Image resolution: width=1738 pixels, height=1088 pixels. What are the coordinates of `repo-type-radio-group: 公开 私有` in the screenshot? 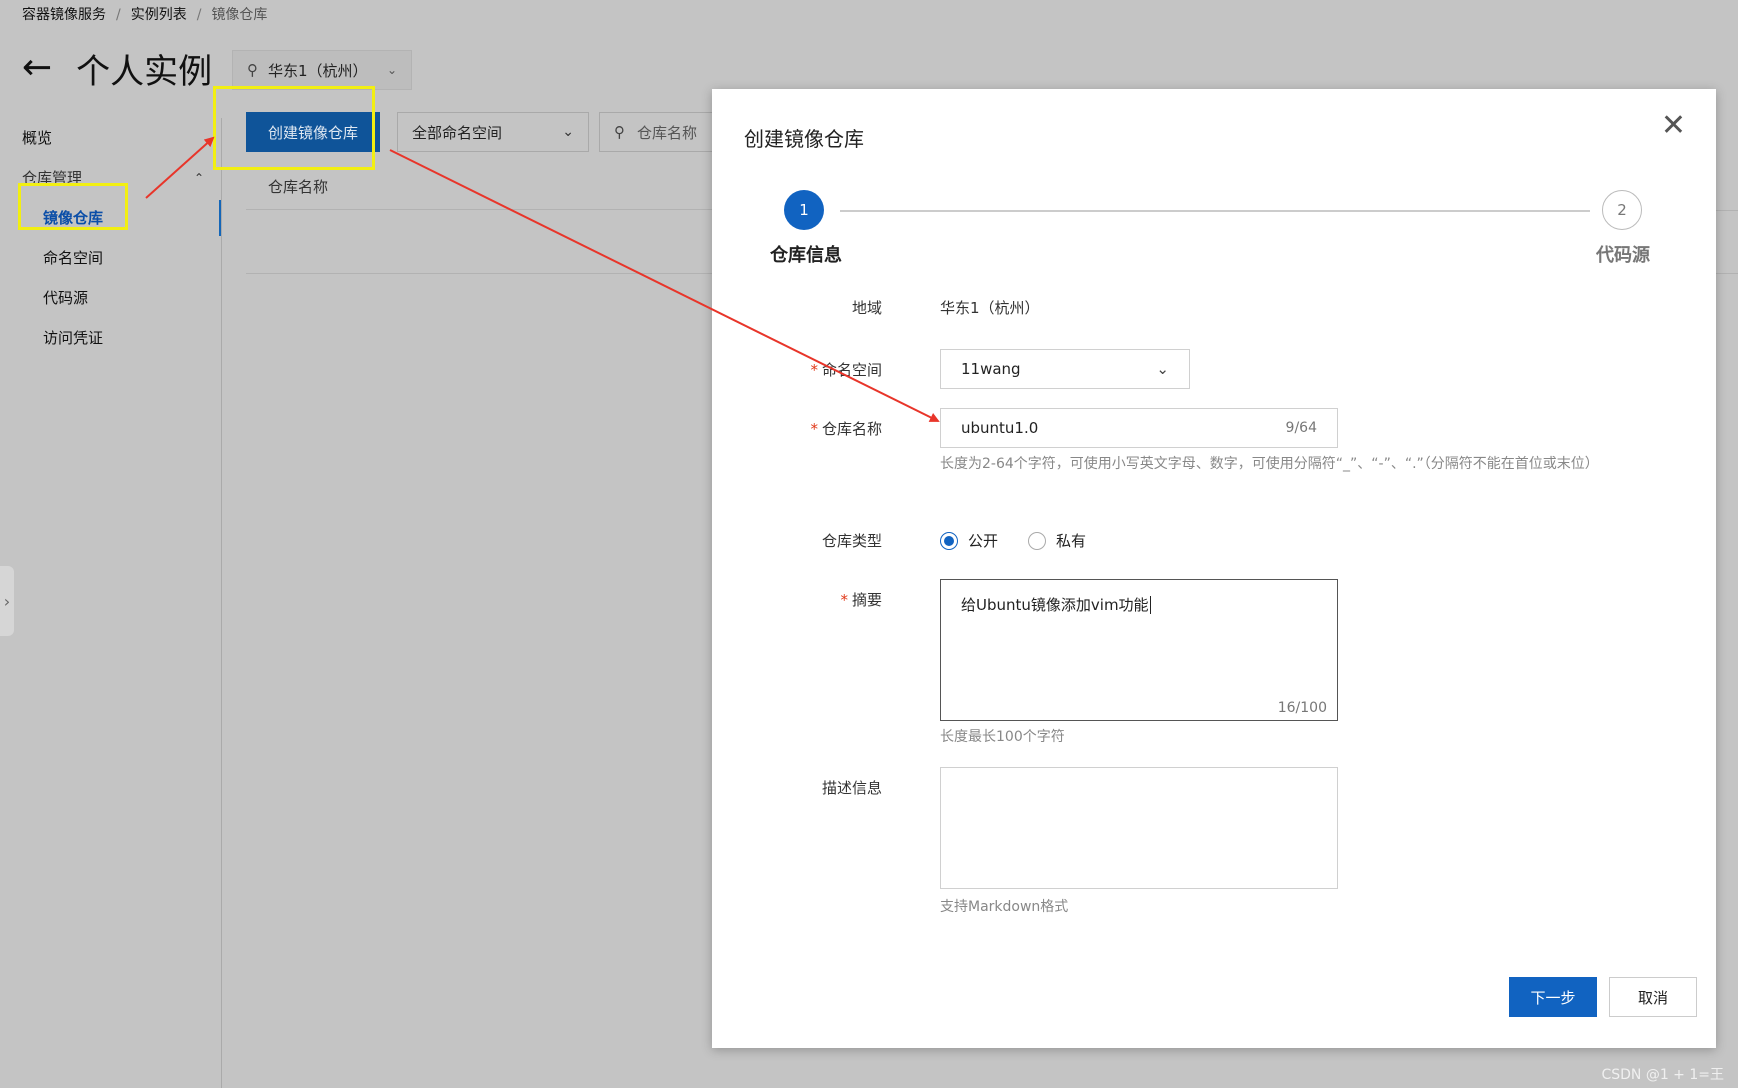 It's located at (1028, 540).